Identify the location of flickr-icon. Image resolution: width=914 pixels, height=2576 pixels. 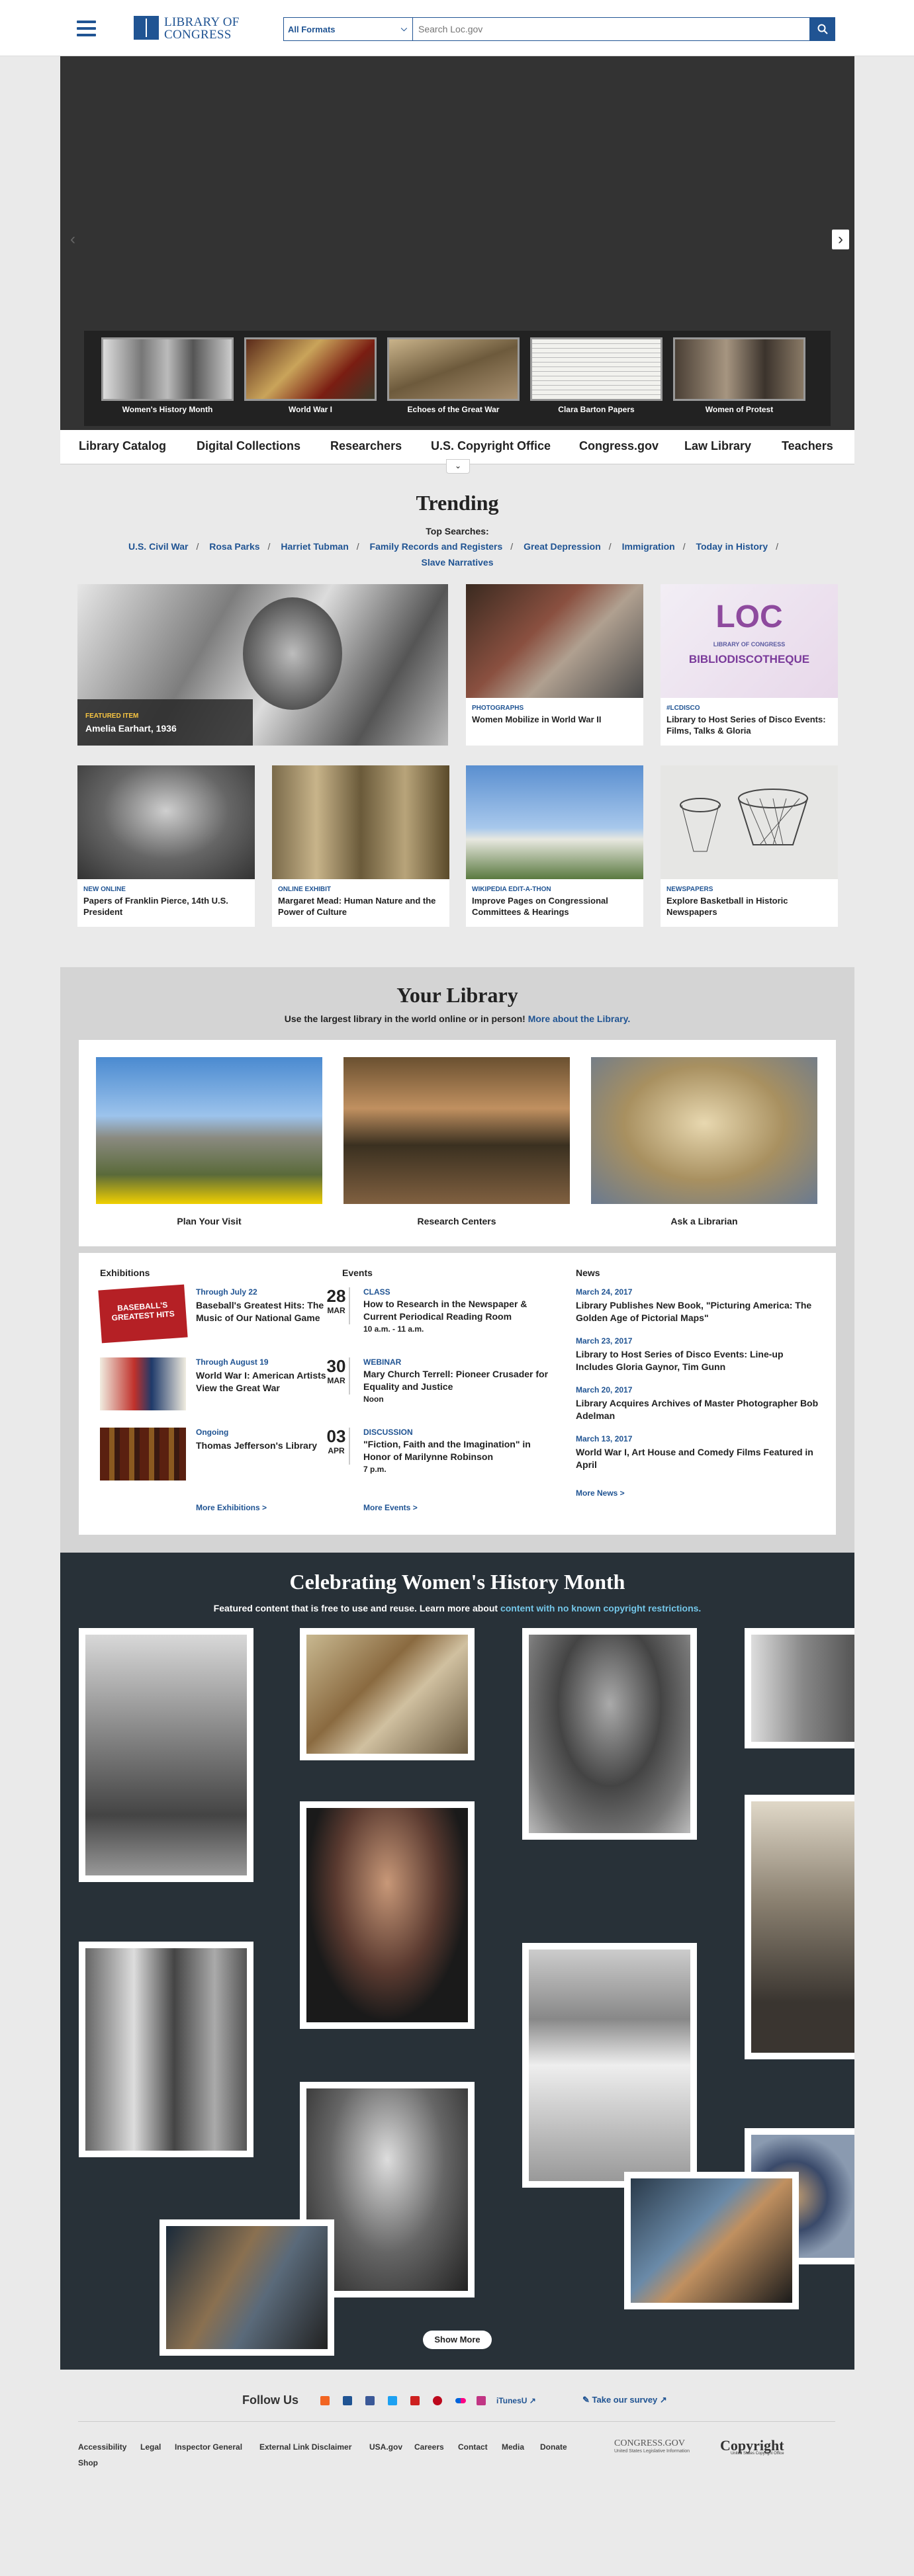
(461, 2400).